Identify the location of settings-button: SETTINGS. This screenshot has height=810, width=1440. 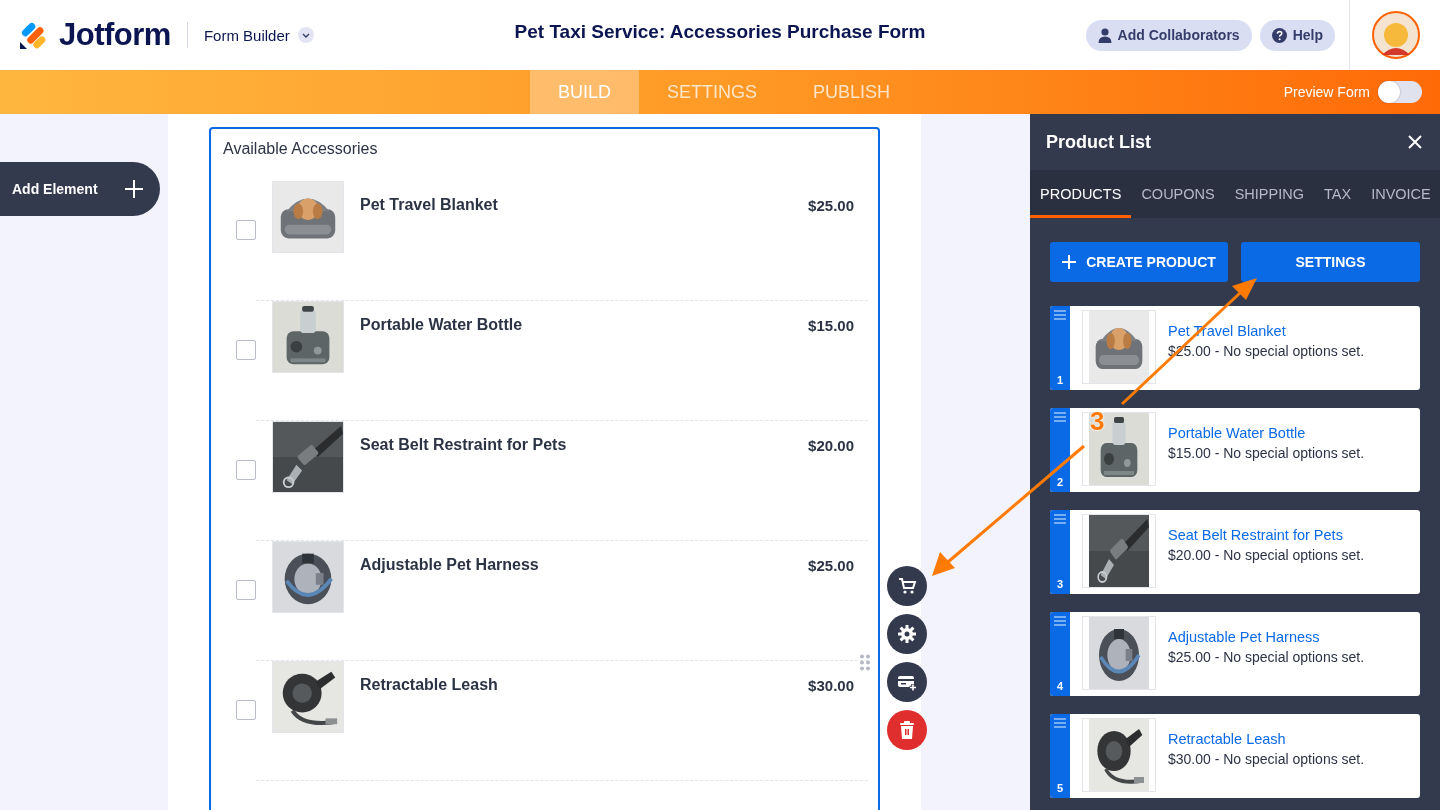
(1330, 262).